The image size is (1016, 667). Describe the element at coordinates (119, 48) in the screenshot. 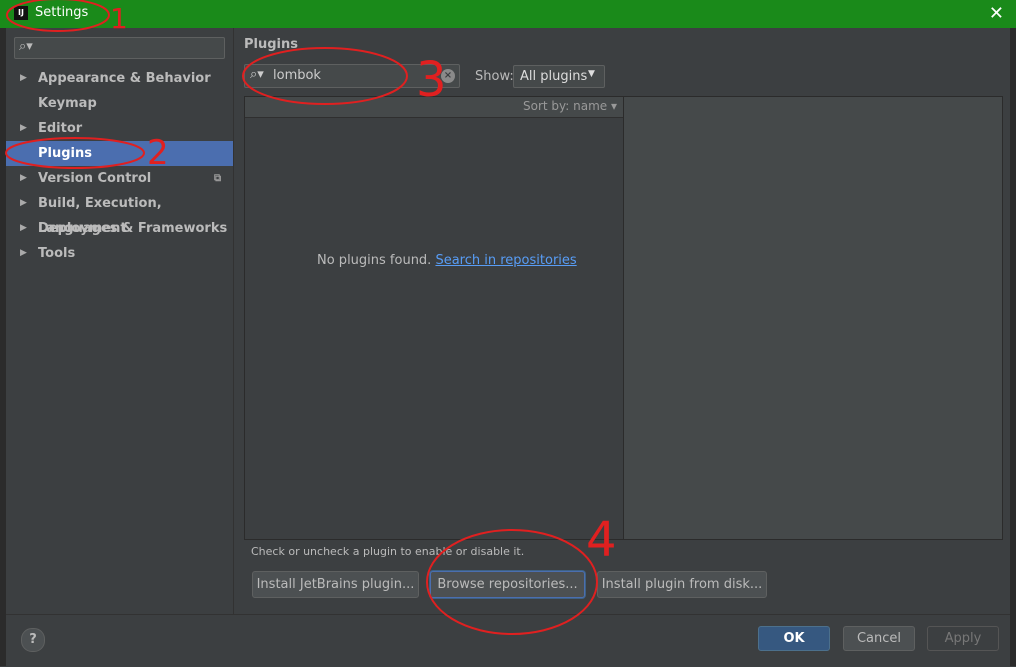

I see `settings-search-input: ⌕▾` at that location.